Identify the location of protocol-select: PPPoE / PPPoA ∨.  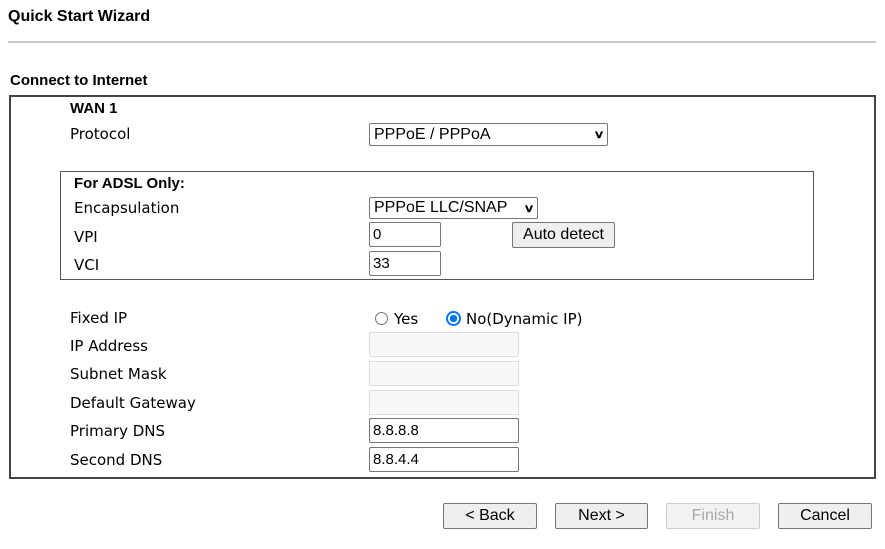
(488, 134).